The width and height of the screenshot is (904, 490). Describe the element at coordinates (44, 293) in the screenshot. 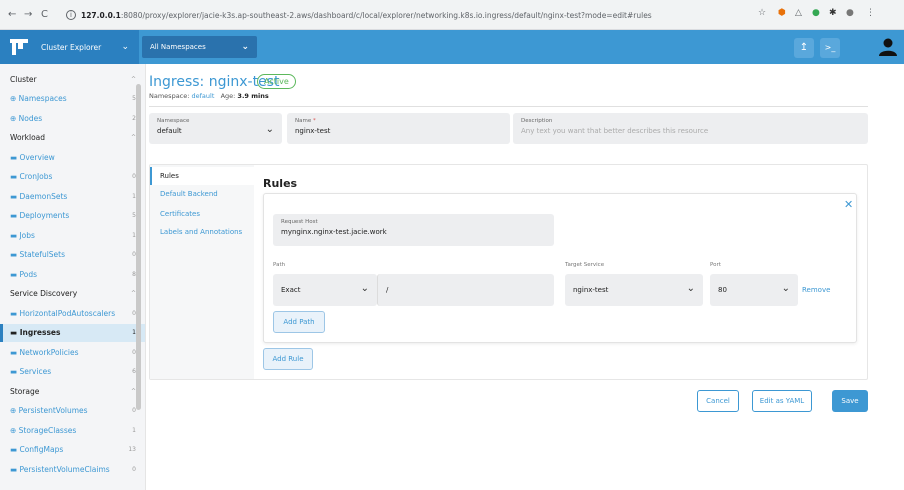

I see `sidebar-item-label: Service Discovery` at that location.